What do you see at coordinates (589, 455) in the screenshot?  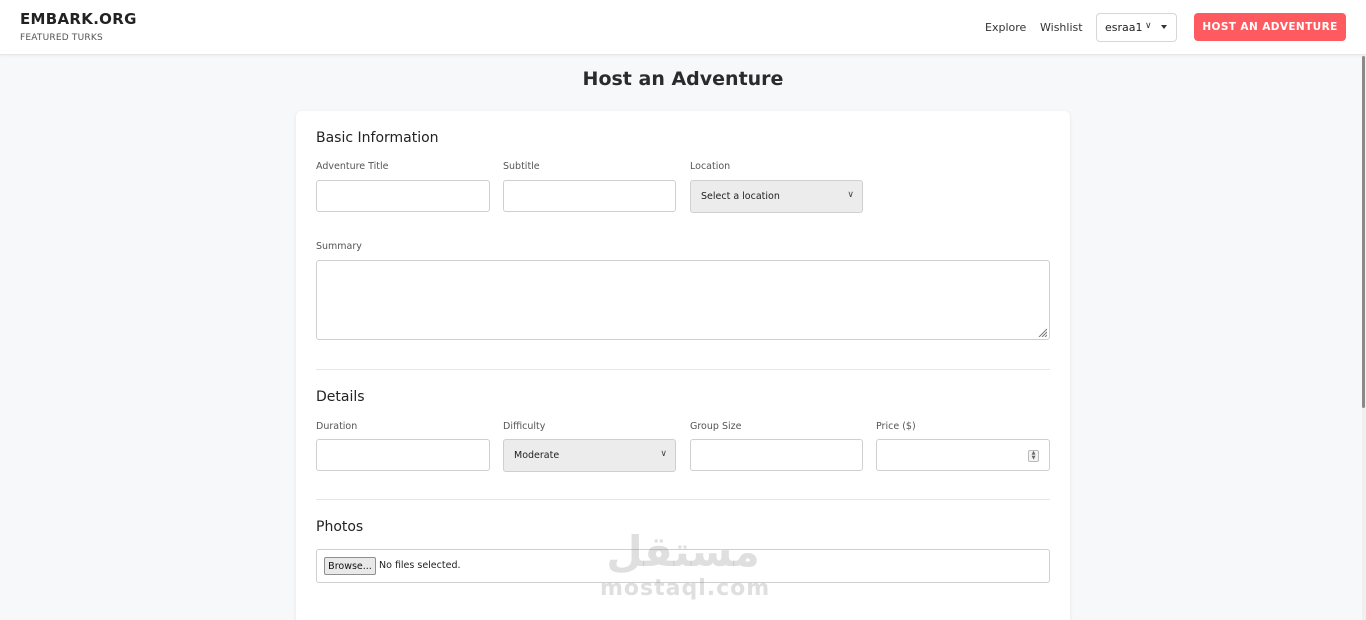 I see `difficulty-select: Moderate ∨` at bounding box center [589, 455].